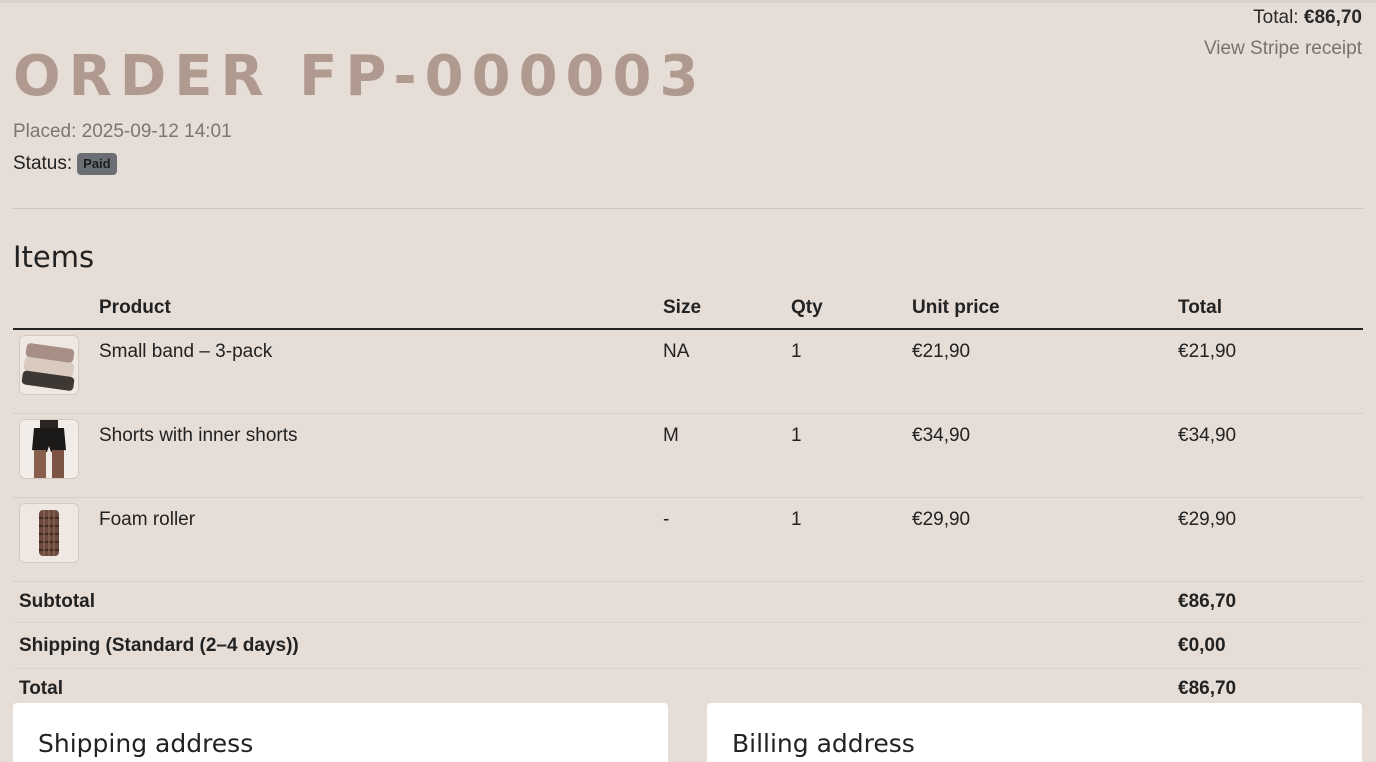 This screenshot has width=1376, height=762. Describe the element at coordinates (375, 539) in the screenshot. I see `product-name: Foam roller` at that location.